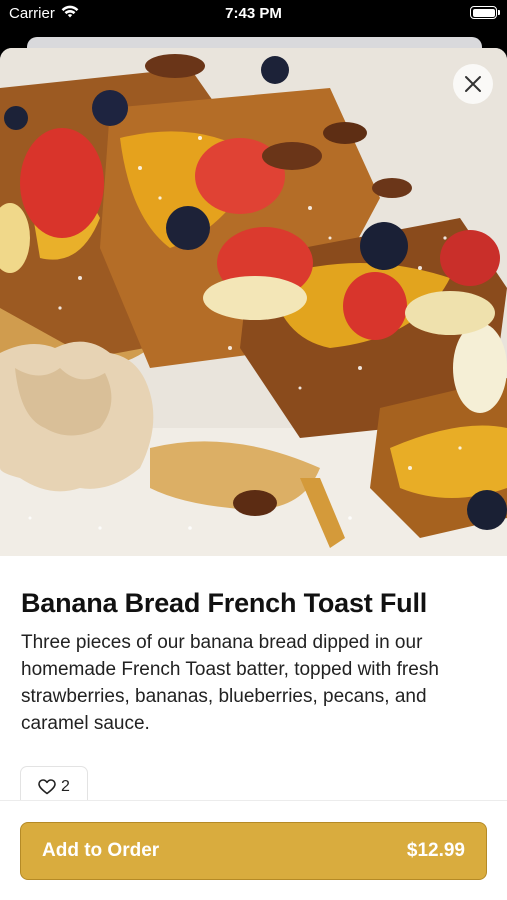 This screenshot has width=507, height=900. Describe the element at coordinates (224, 603) in the screenshot. I see `item-title: Banana Bread French Toast Full` at that location.